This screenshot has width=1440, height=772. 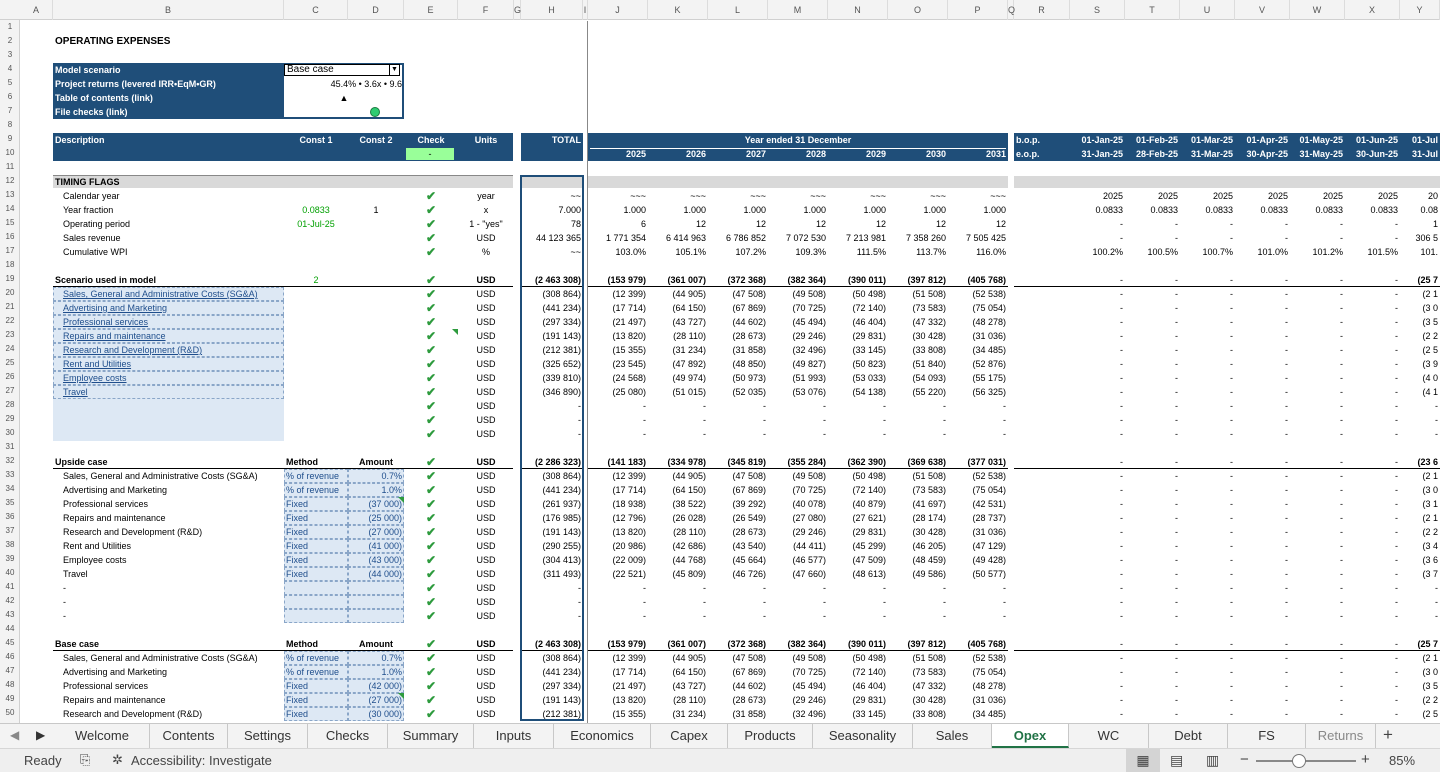 I want to click on column-header-j: J, so click(x=618, y=10).